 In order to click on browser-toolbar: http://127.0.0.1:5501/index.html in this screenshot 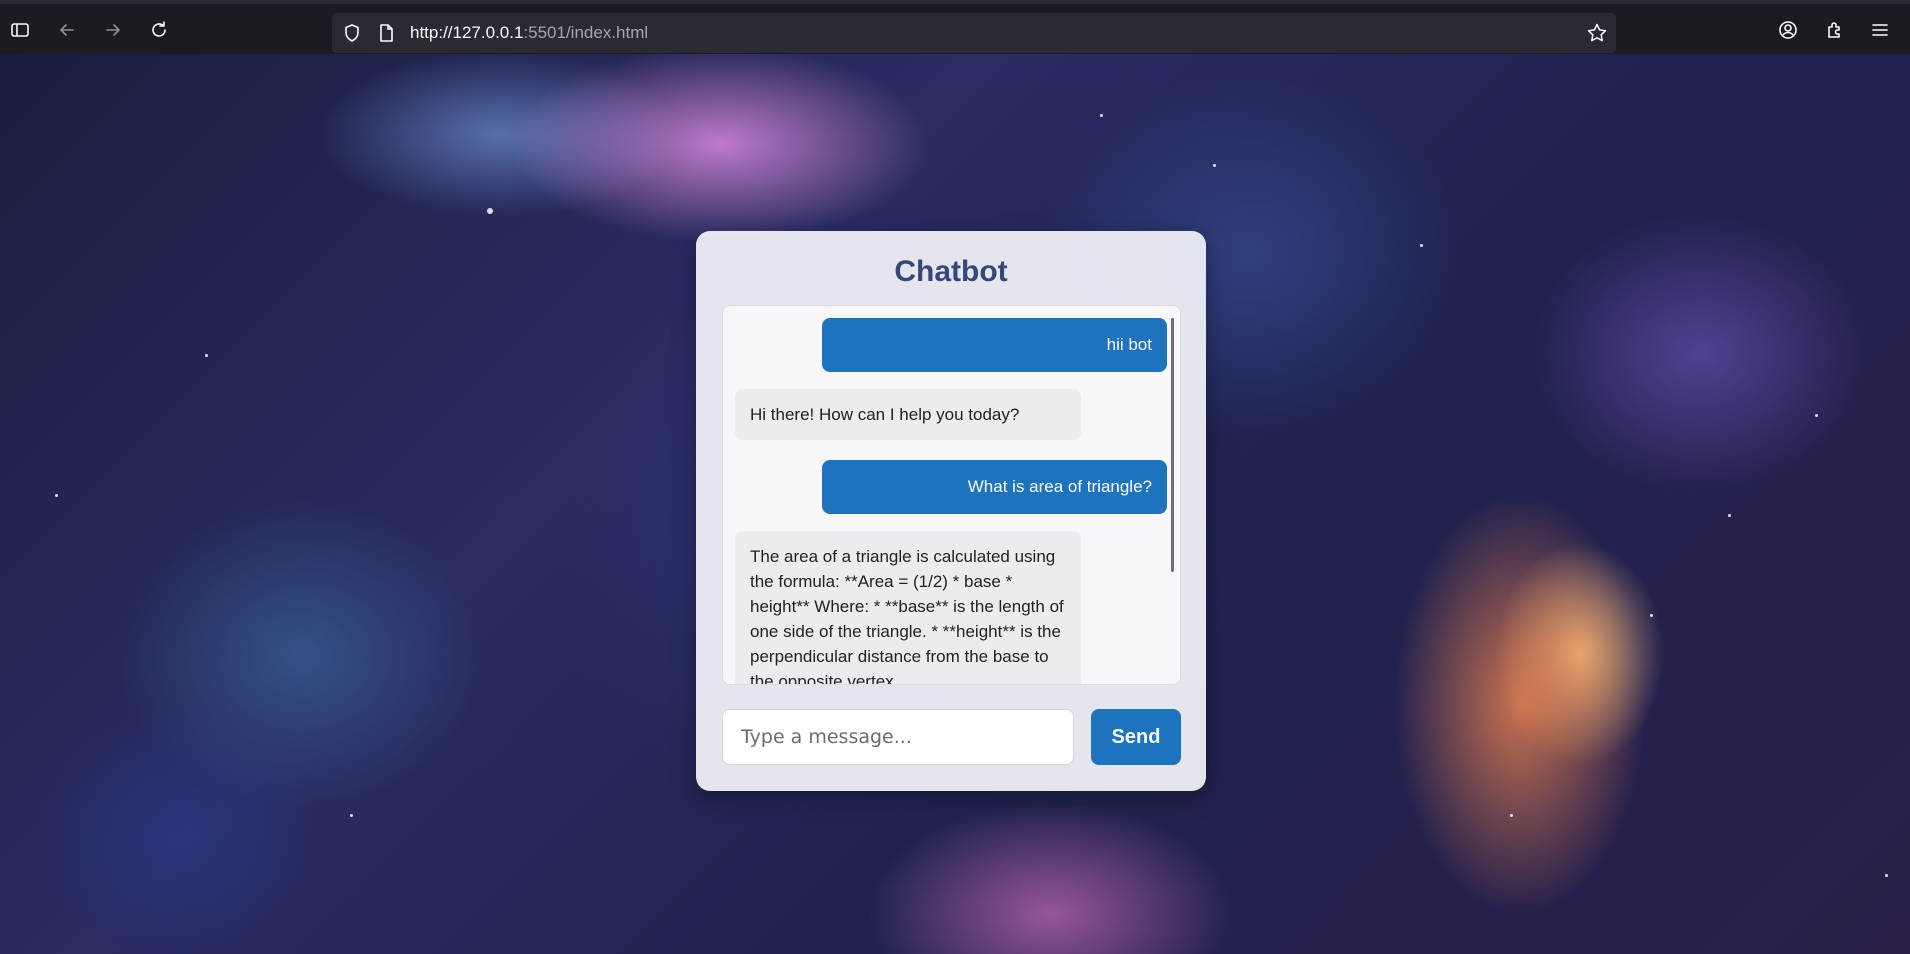, I will do `click(955, 27)`.